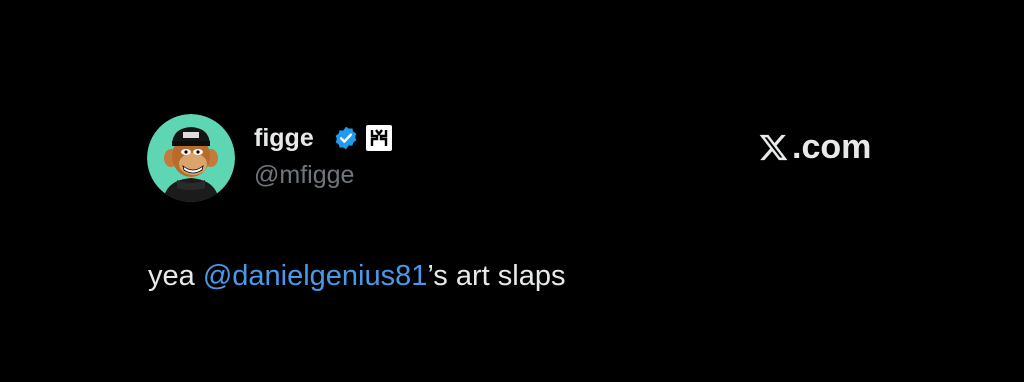 The height and width of the screenshot is (382, 1024). What do you see at coordinates (284, 138) in the screenshot?
I see `display-name: figge` at bounding box center [284, 138].